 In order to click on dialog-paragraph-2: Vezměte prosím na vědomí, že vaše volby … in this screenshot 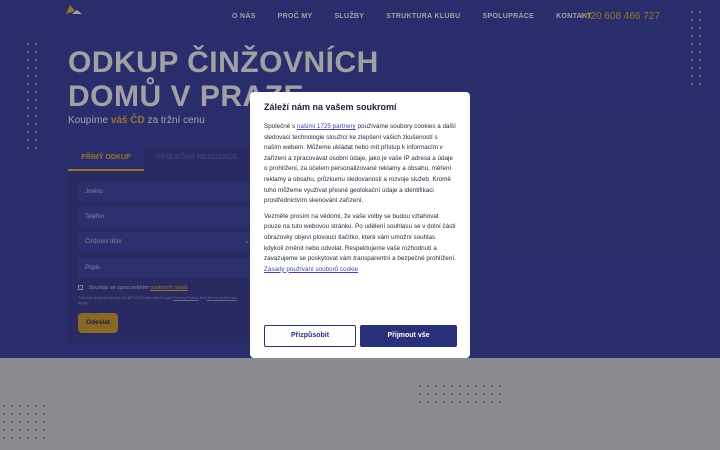, I will do `click(360, 244)`.